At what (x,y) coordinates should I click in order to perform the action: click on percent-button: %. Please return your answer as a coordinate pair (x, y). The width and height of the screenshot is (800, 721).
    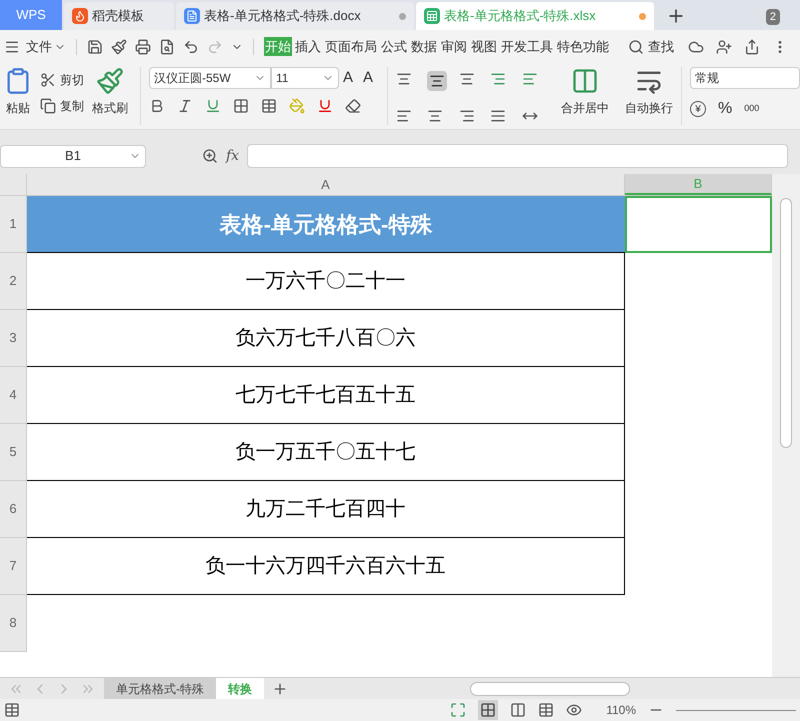
    Looking at the image, I should click on (725, 109).